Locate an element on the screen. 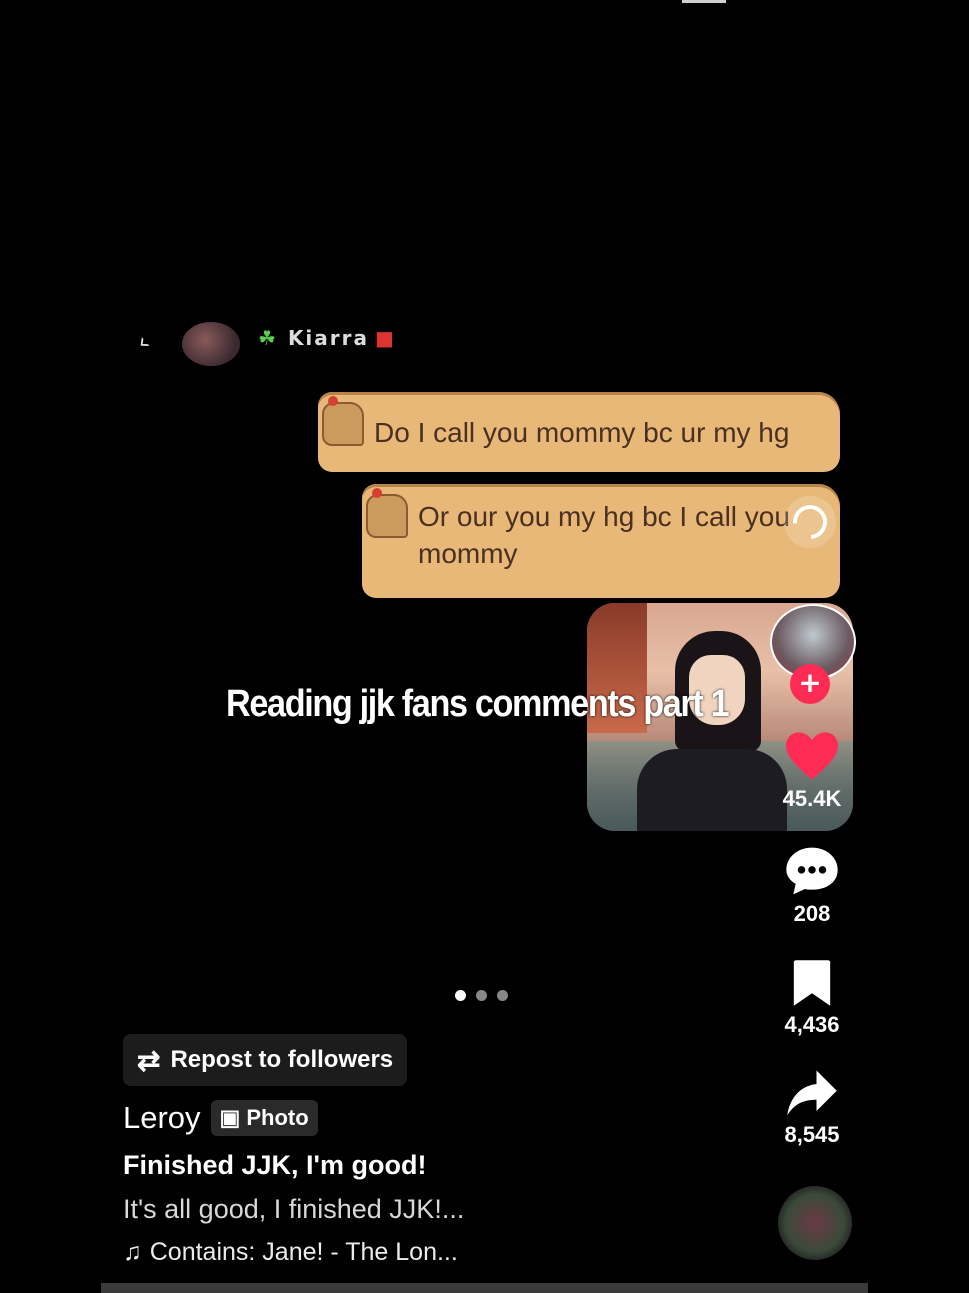 This screenshot has height=1293, width=969. comment-button: 208 is located at coordinates (812, 886).